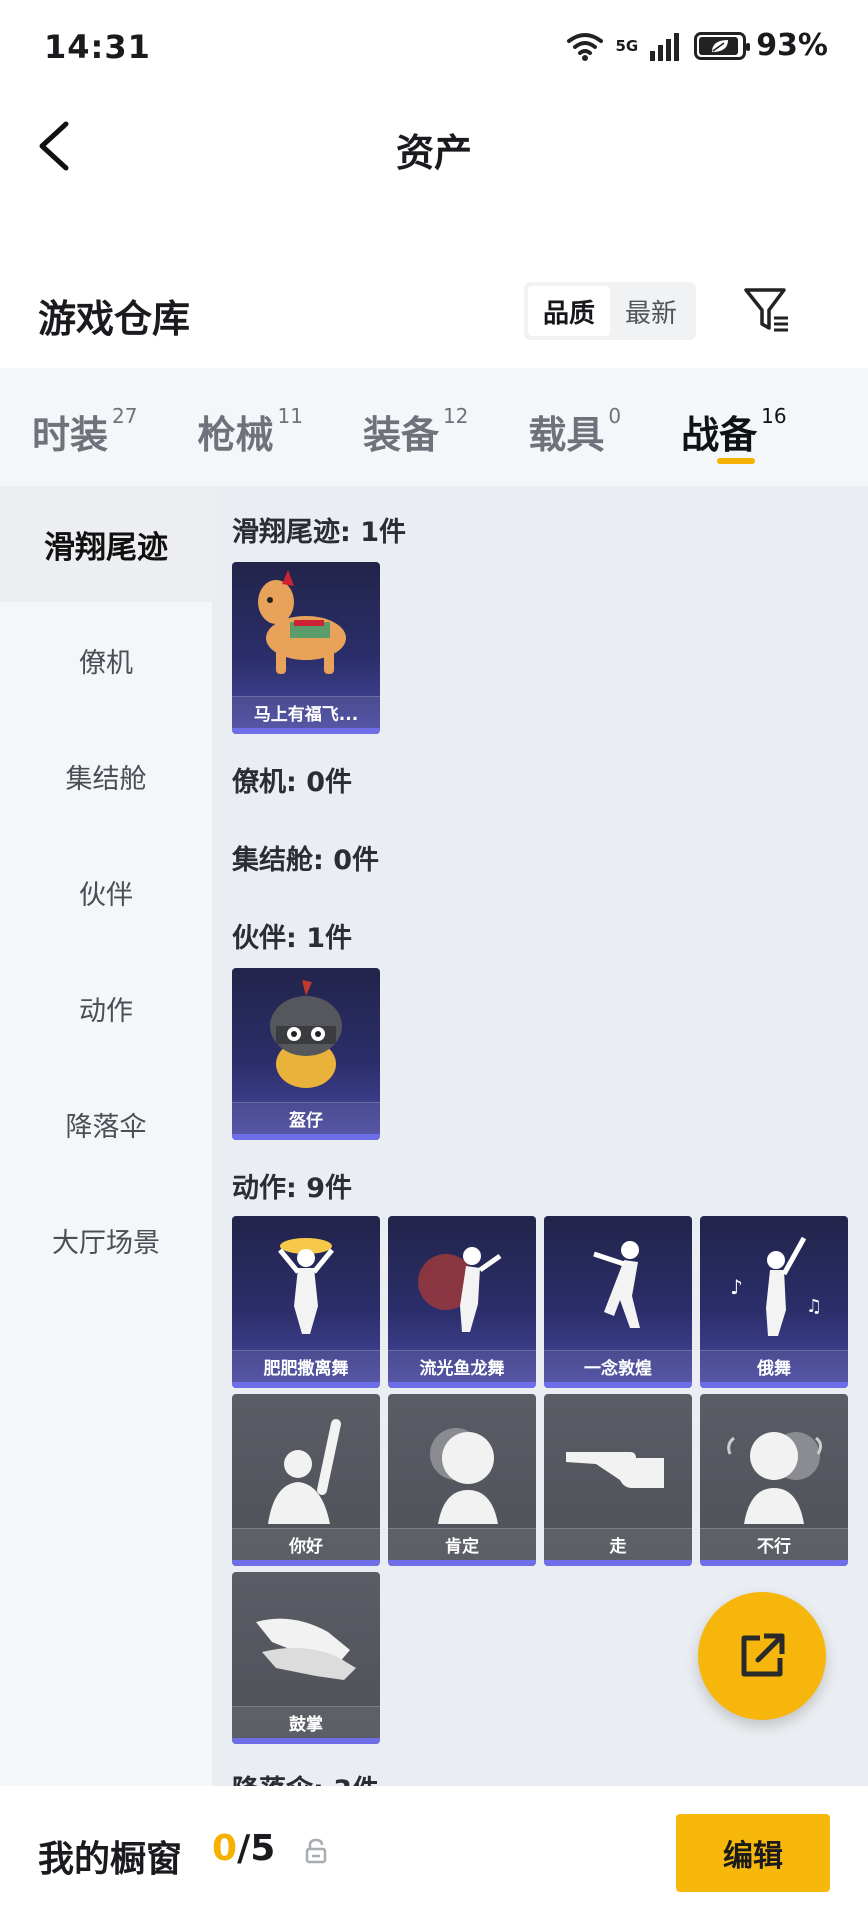 Image resolution: width=868 pixels, height=1920 pixels. I want to click on showcase-count: 0/5, so click(243, 1848).